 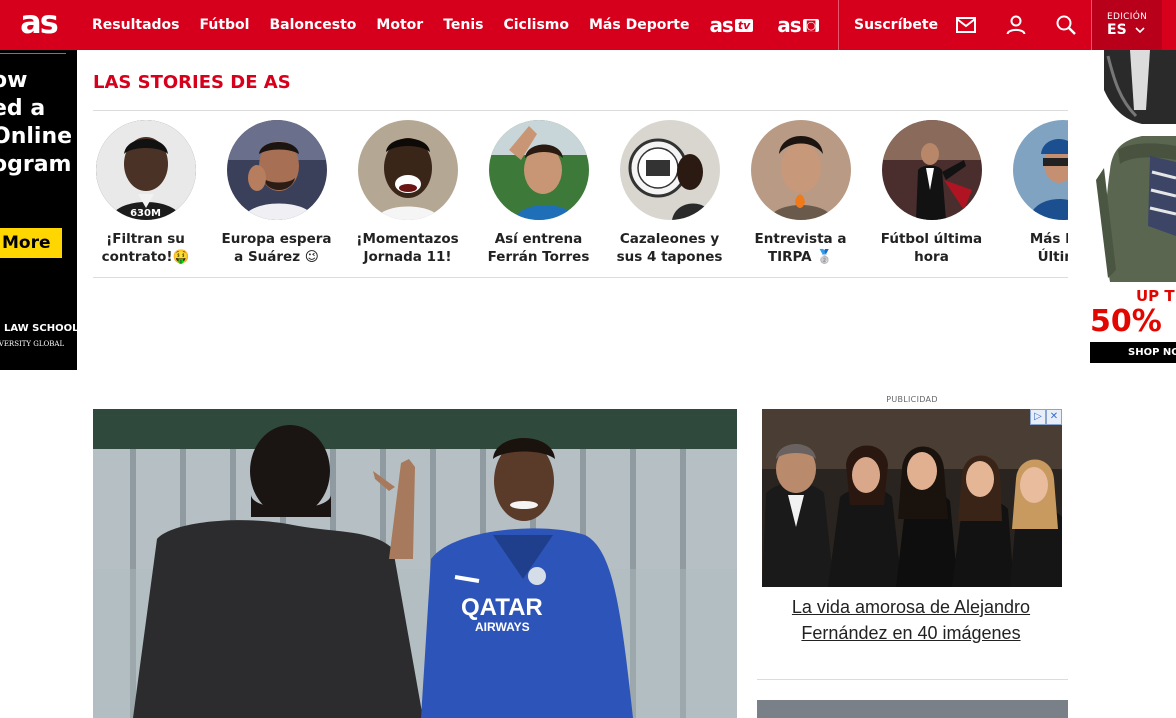 What do you see at coordinates (31, 243) in the screenshot?
I see `ad-more-button: More` at bounding box center [31, 243].